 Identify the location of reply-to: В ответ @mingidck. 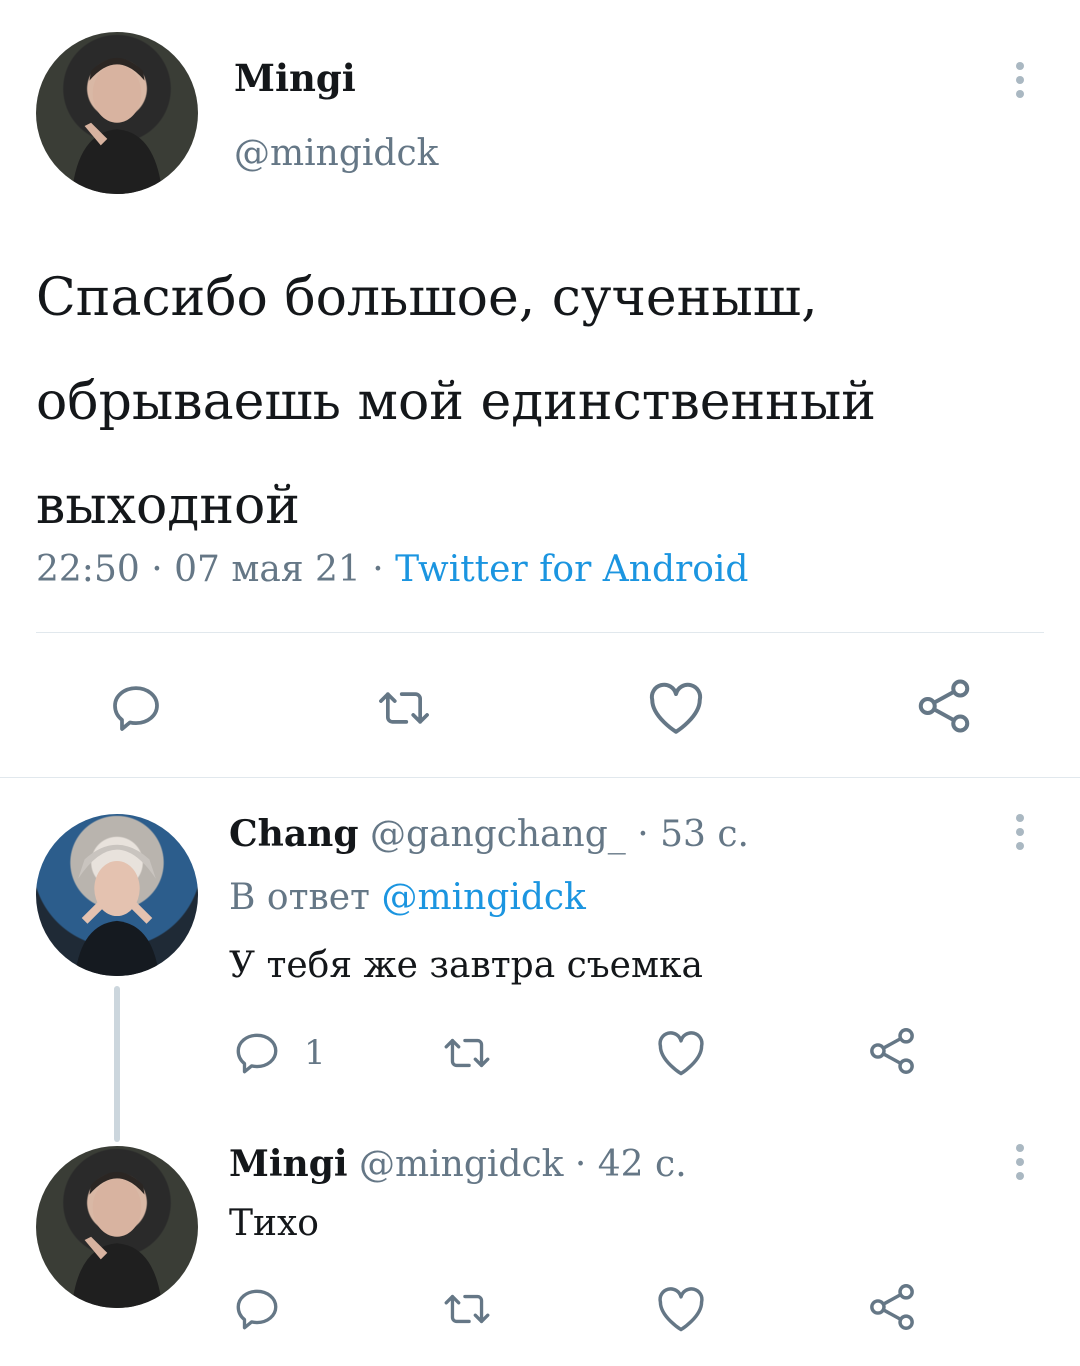
(407, 898).